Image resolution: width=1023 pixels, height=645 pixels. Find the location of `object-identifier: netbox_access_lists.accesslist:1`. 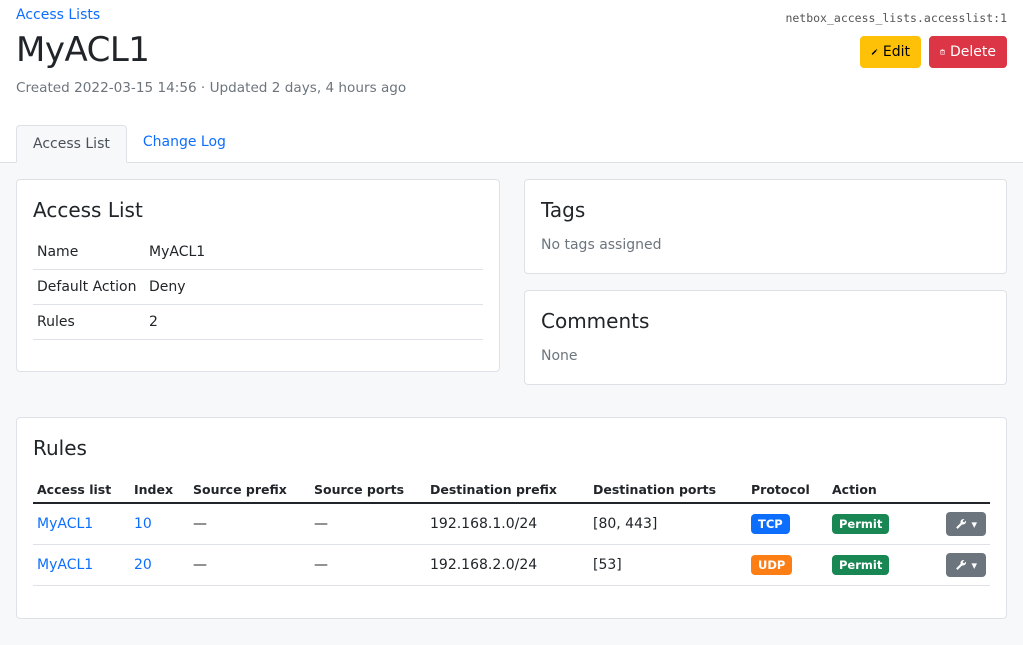

object-identifier: netbox_access_lists.accesslist:1 is located at coordinates (896, 18).